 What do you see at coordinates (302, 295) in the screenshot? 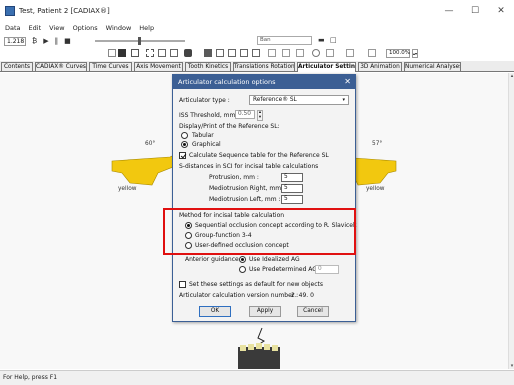
I see `version-value: 2. 49. 0` at bounding box center [302, 295].